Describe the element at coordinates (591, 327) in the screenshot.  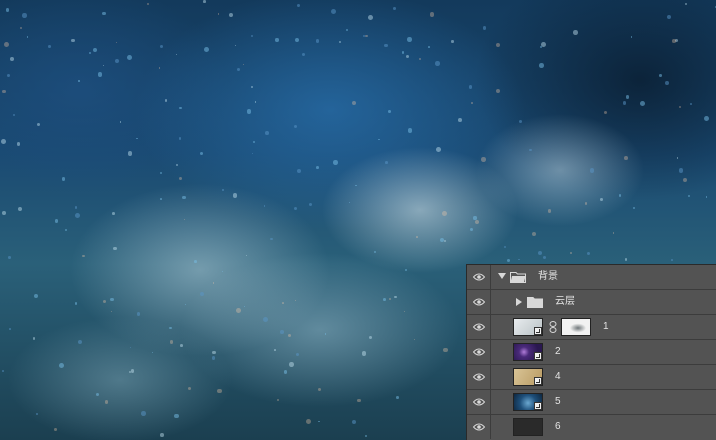
I see `layer-row-1: 1` at that location.